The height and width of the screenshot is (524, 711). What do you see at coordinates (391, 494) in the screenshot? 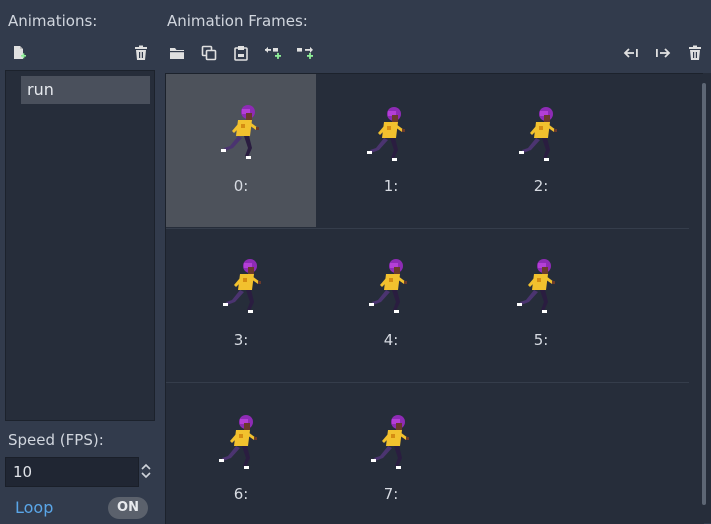
I see `frame-label-7: 7:` at bounding box center [391, 494].